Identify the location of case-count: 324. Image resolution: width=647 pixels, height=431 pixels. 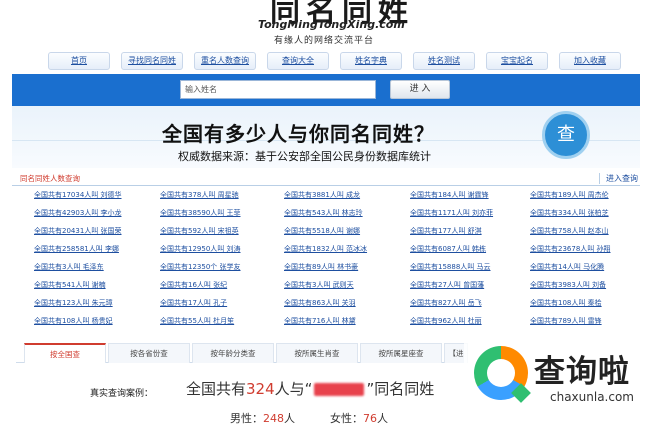
(260, 389).